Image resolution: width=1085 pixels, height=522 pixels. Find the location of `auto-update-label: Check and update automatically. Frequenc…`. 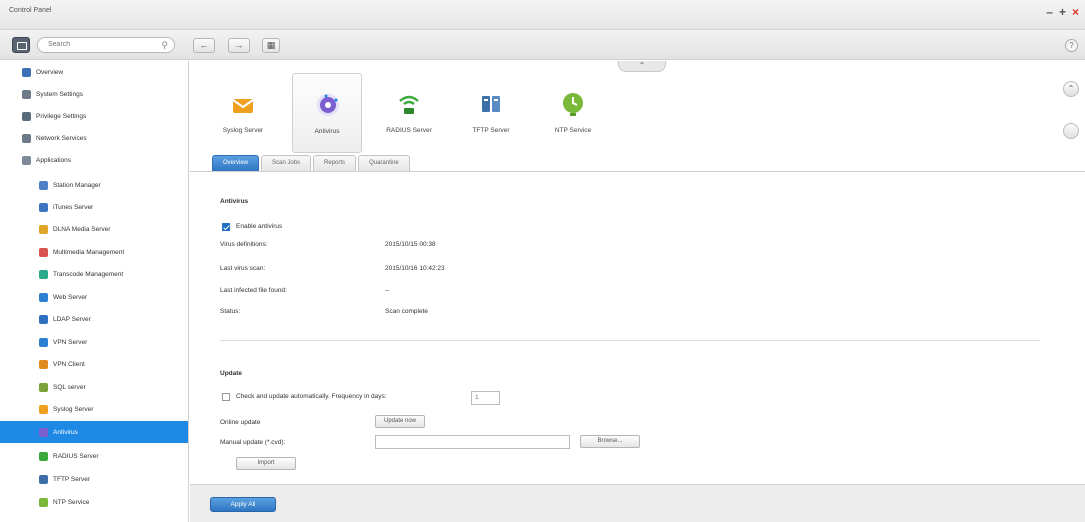

auto-update-label: Check and update automatically. Frequenc… is located at coordinates (311, 396).